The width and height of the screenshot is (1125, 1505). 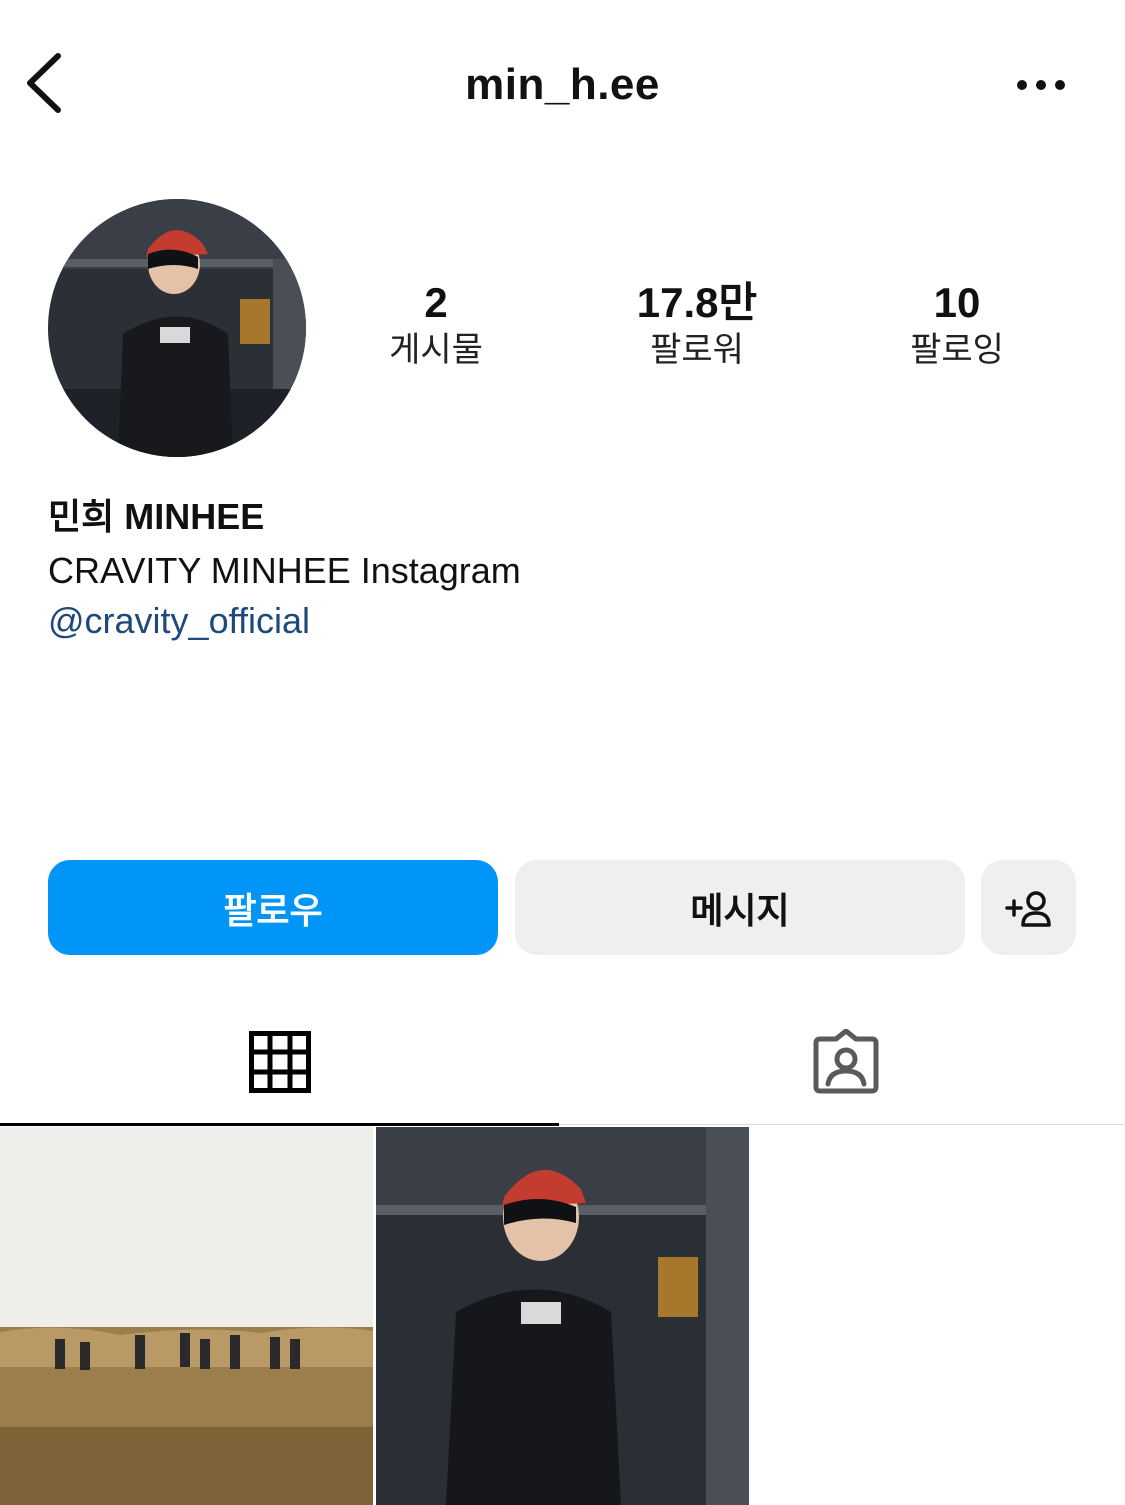 I want to click on following-count: 10, so click(x=957, y=302).